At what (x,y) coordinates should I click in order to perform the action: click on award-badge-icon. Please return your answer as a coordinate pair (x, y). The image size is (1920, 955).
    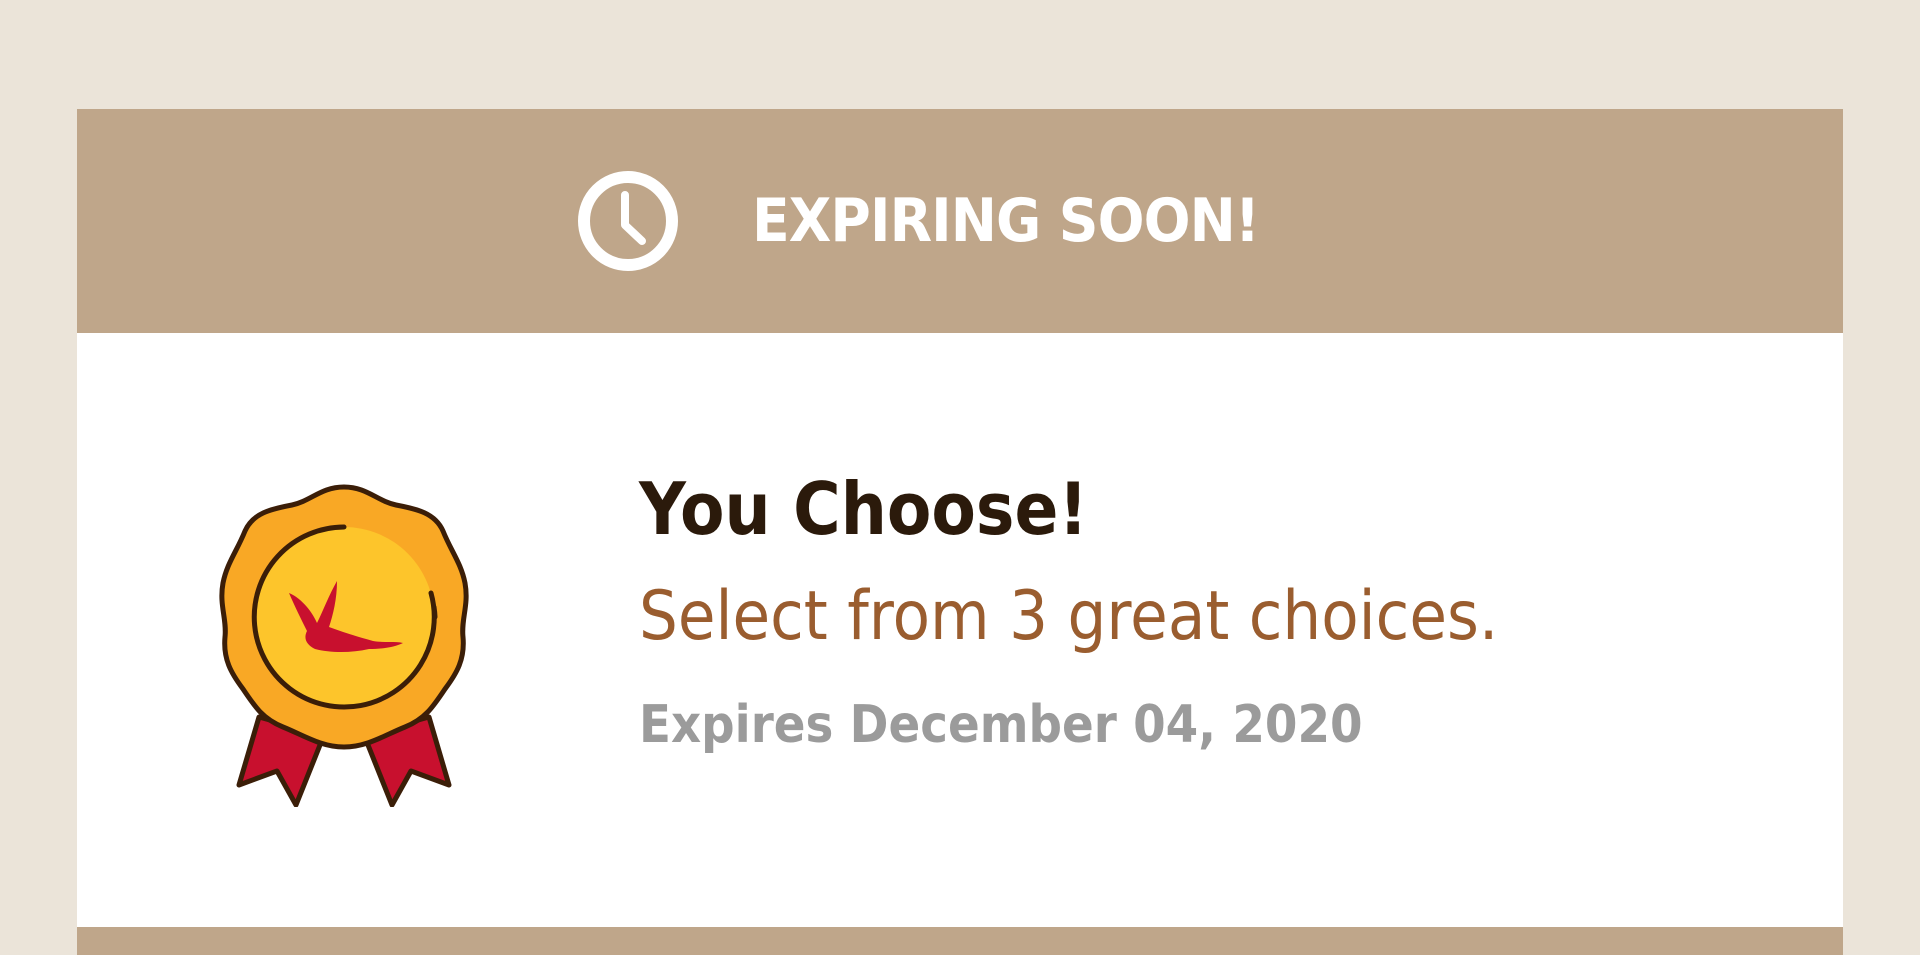
    Looking at the image, I should click on (344, 645).